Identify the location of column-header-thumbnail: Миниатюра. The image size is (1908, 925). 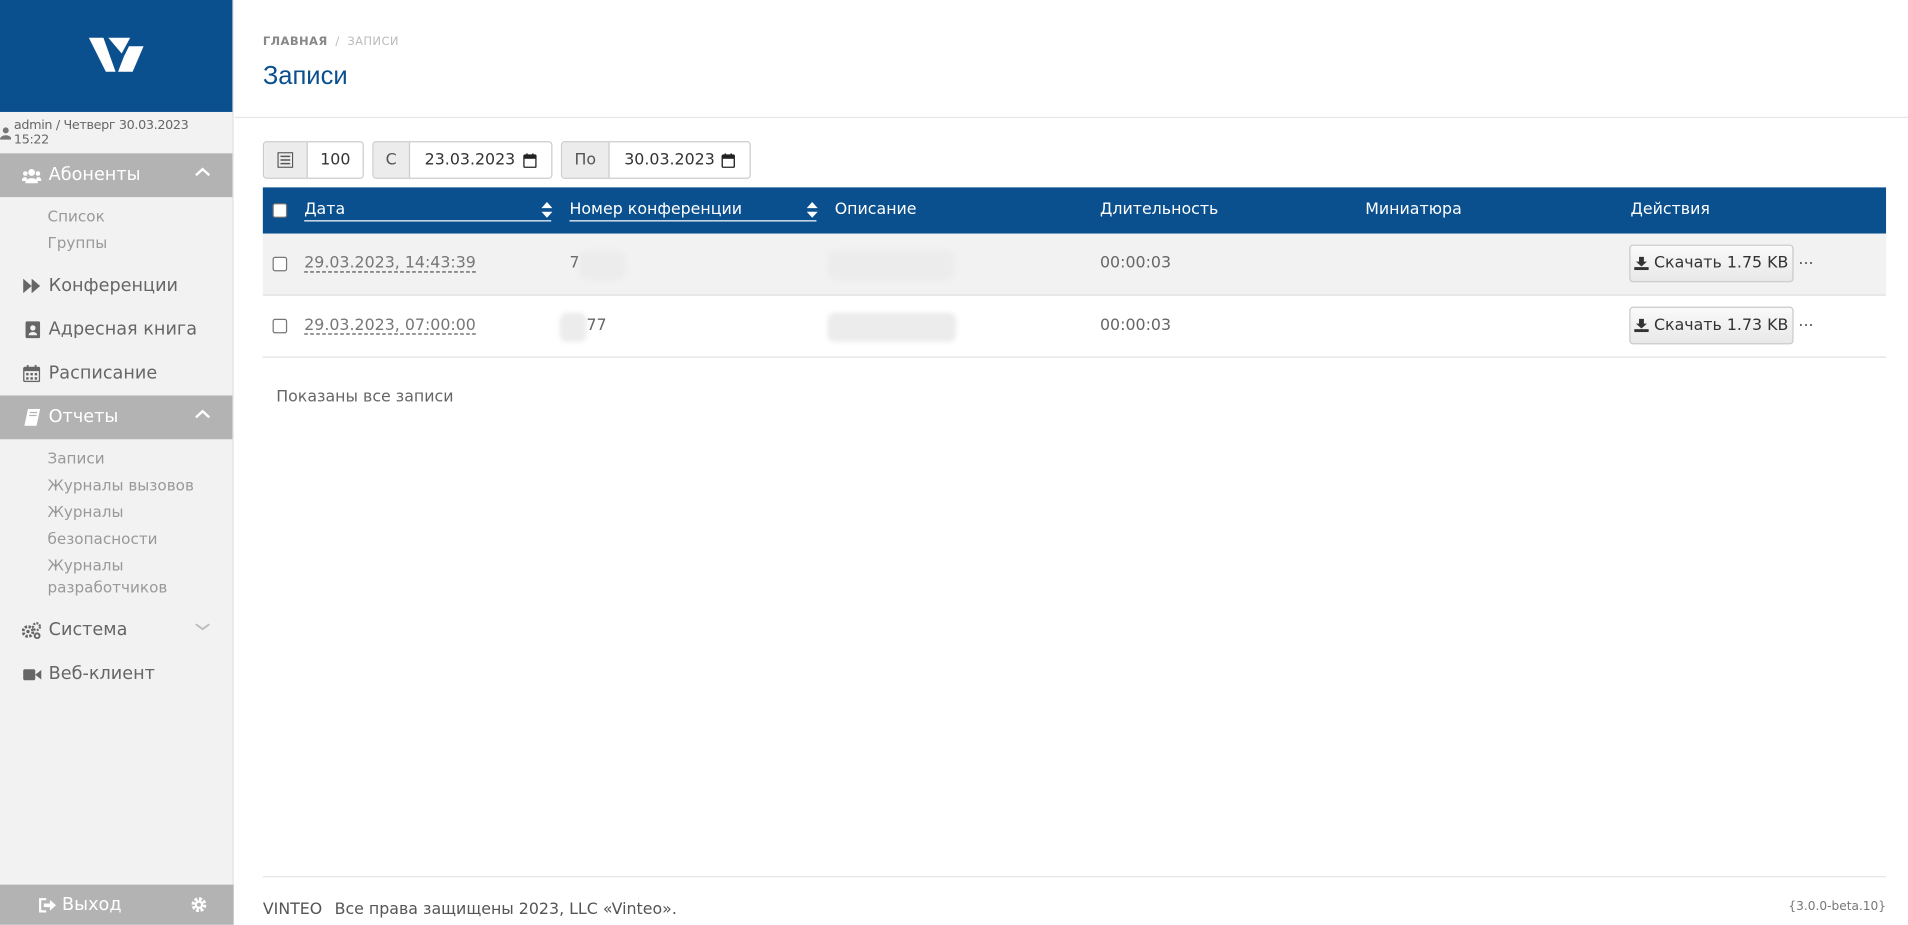
(1413, 210).